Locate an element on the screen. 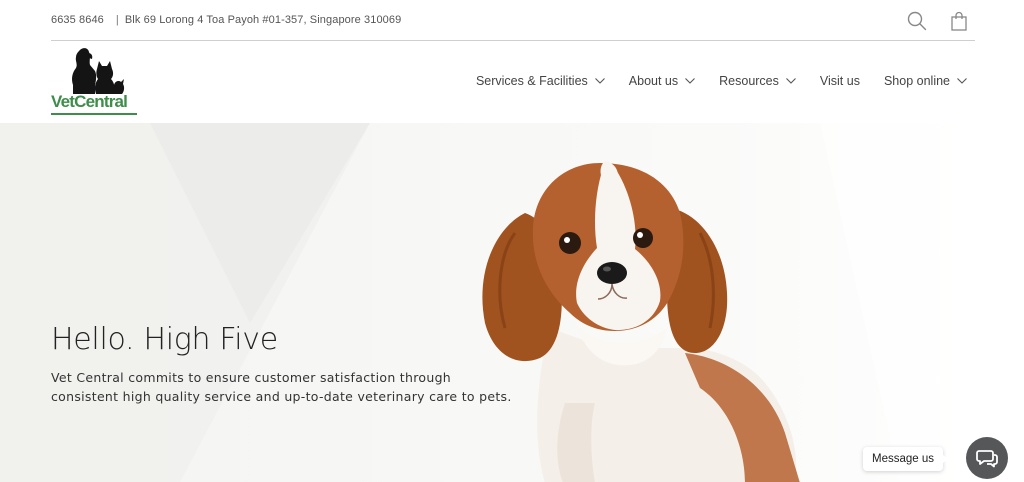  pets-silhouette-logo-icon is located at coordinates (98, 71).